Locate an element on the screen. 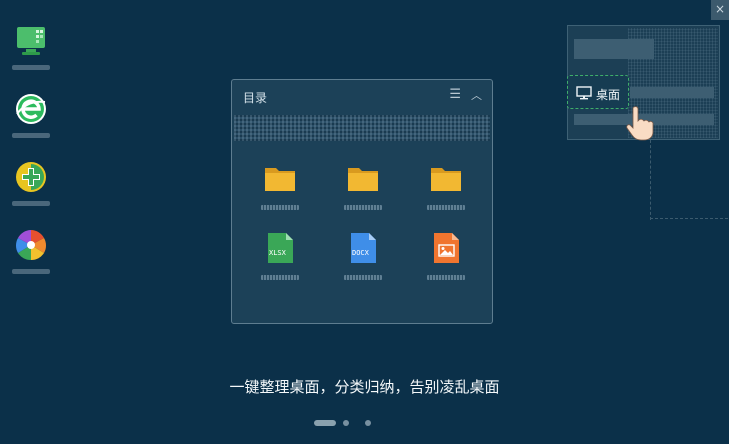 This screenshot has width=729, height=444. docx-file-icon is located at coordinates (363, 248).